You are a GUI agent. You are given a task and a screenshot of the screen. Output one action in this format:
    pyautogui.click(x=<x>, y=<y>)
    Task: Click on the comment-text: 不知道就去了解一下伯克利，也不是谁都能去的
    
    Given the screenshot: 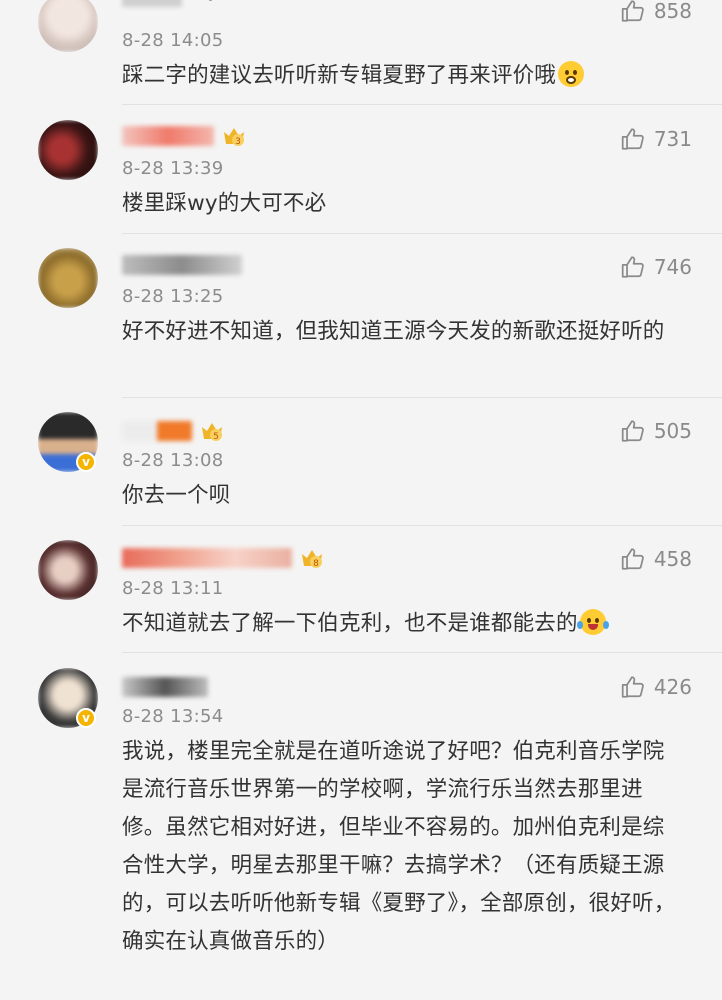 What is the action you would take?
    pyautogui.click(x=402, y=624)
    